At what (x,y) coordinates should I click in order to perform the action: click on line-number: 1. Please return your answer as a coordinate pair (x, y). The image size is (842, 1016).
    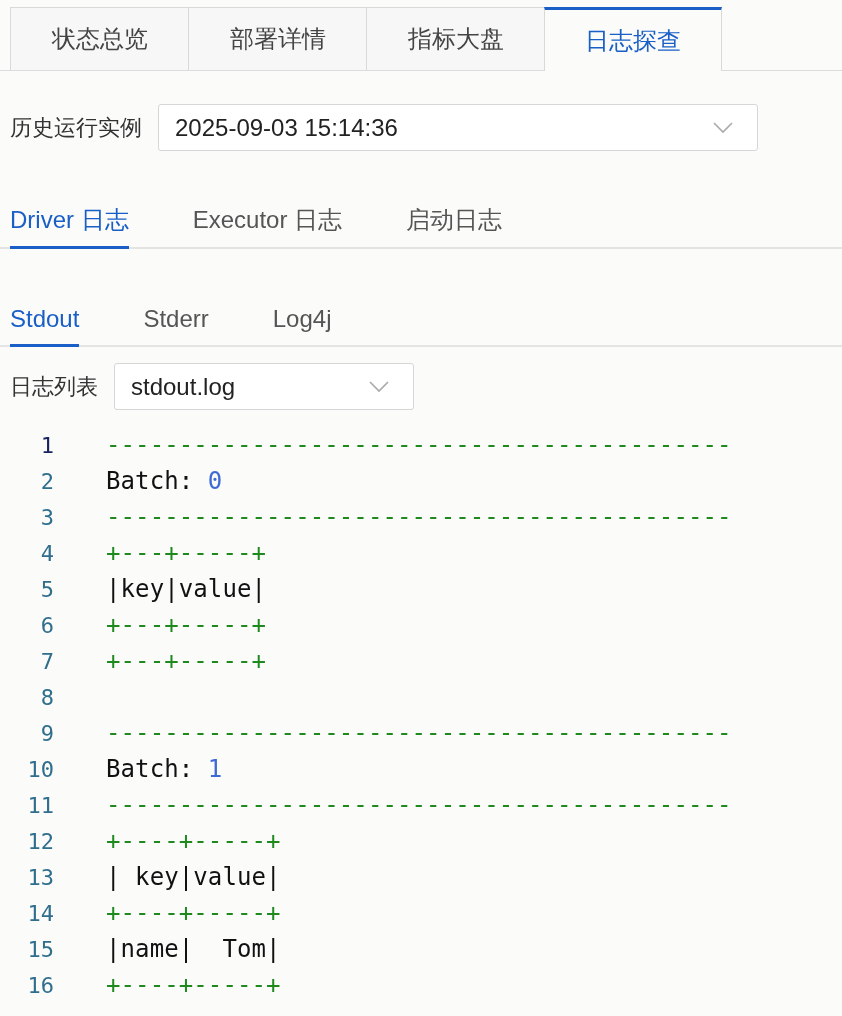
    Looking at the image, I should click on (46, 445).